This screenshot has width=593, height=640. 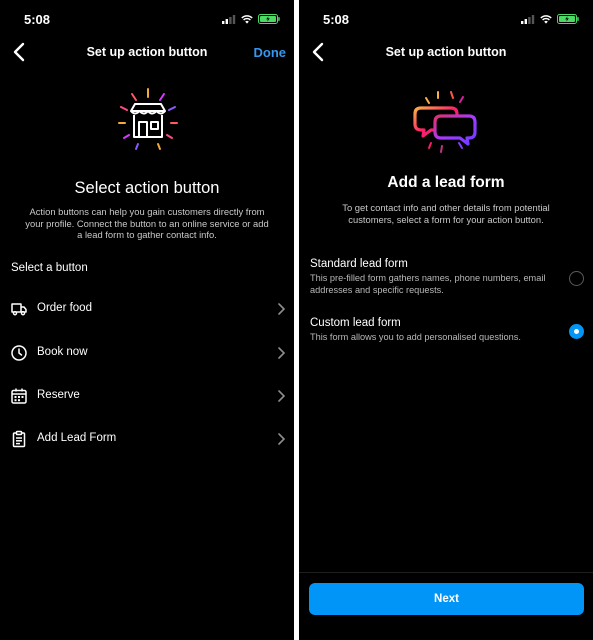 I want to click on truck-icon, so click(x=19, y=309).